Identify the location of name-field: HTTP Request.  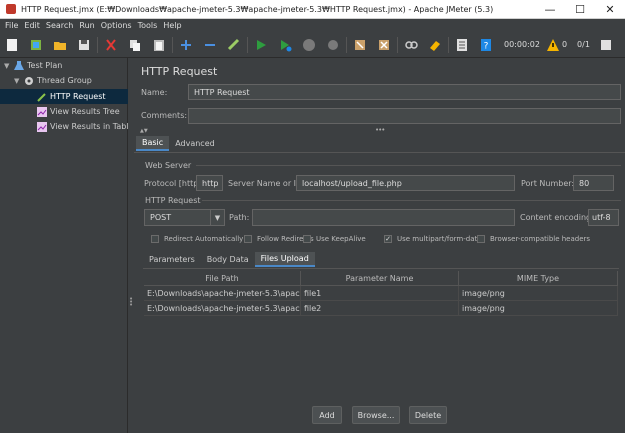
(404, 92).